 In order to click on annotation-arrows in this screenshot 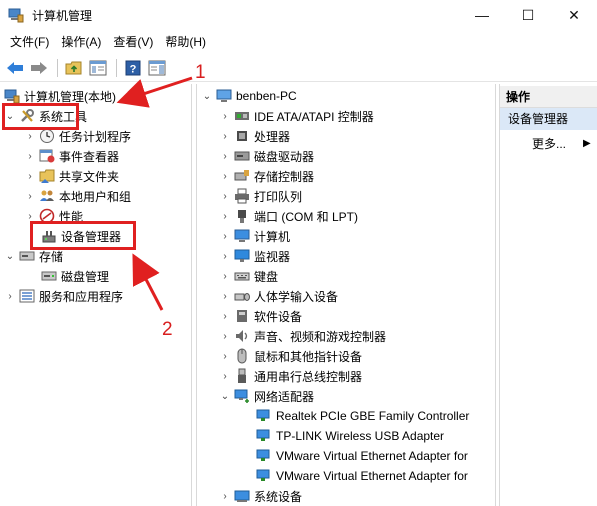, I will do `click(154, 193)`.